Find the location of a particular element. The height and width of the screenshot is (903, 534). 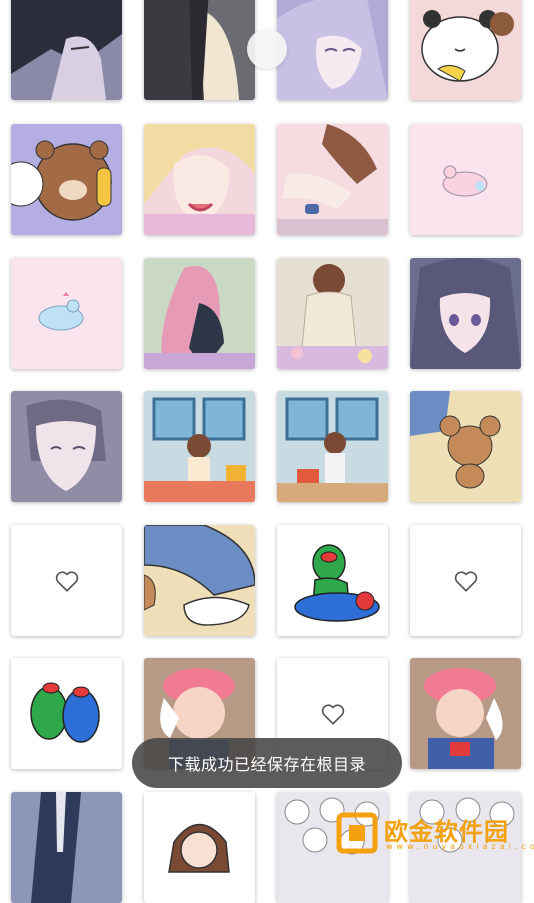

download-success-toast: 下载成功已经保存在根目录 is located at coordinates (267, 763).